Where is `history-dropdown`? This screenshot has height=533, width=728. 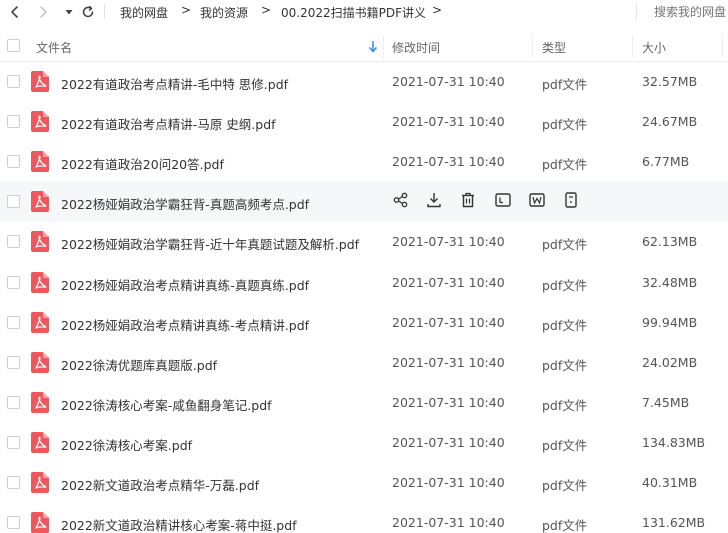
history-dropdown is located at coordinates (69, 12).